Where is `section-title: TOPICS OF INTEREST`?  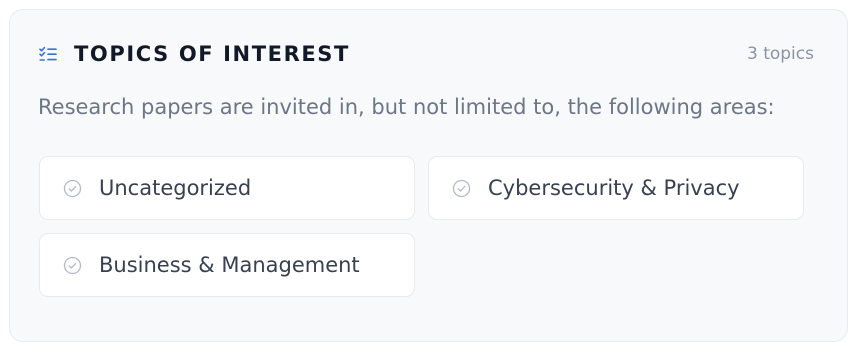
section-title: TOPICS OF INTEREST is located at coordinates (212, 54).